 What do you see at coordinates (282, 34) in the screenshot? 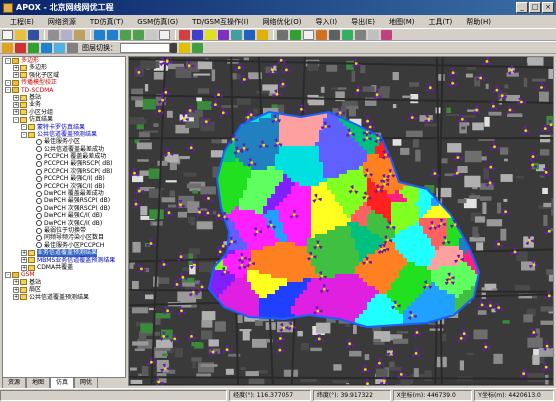
I see `grid-icon` at bounding box center [282, 34].